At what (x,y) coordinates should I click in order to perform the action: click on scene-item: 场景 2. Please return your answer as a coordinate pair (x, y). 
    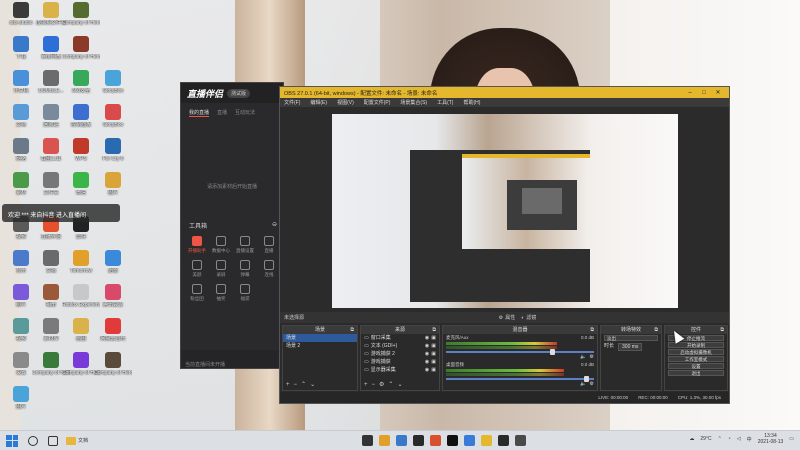
    Looking at the image, I should click on (320, 346).